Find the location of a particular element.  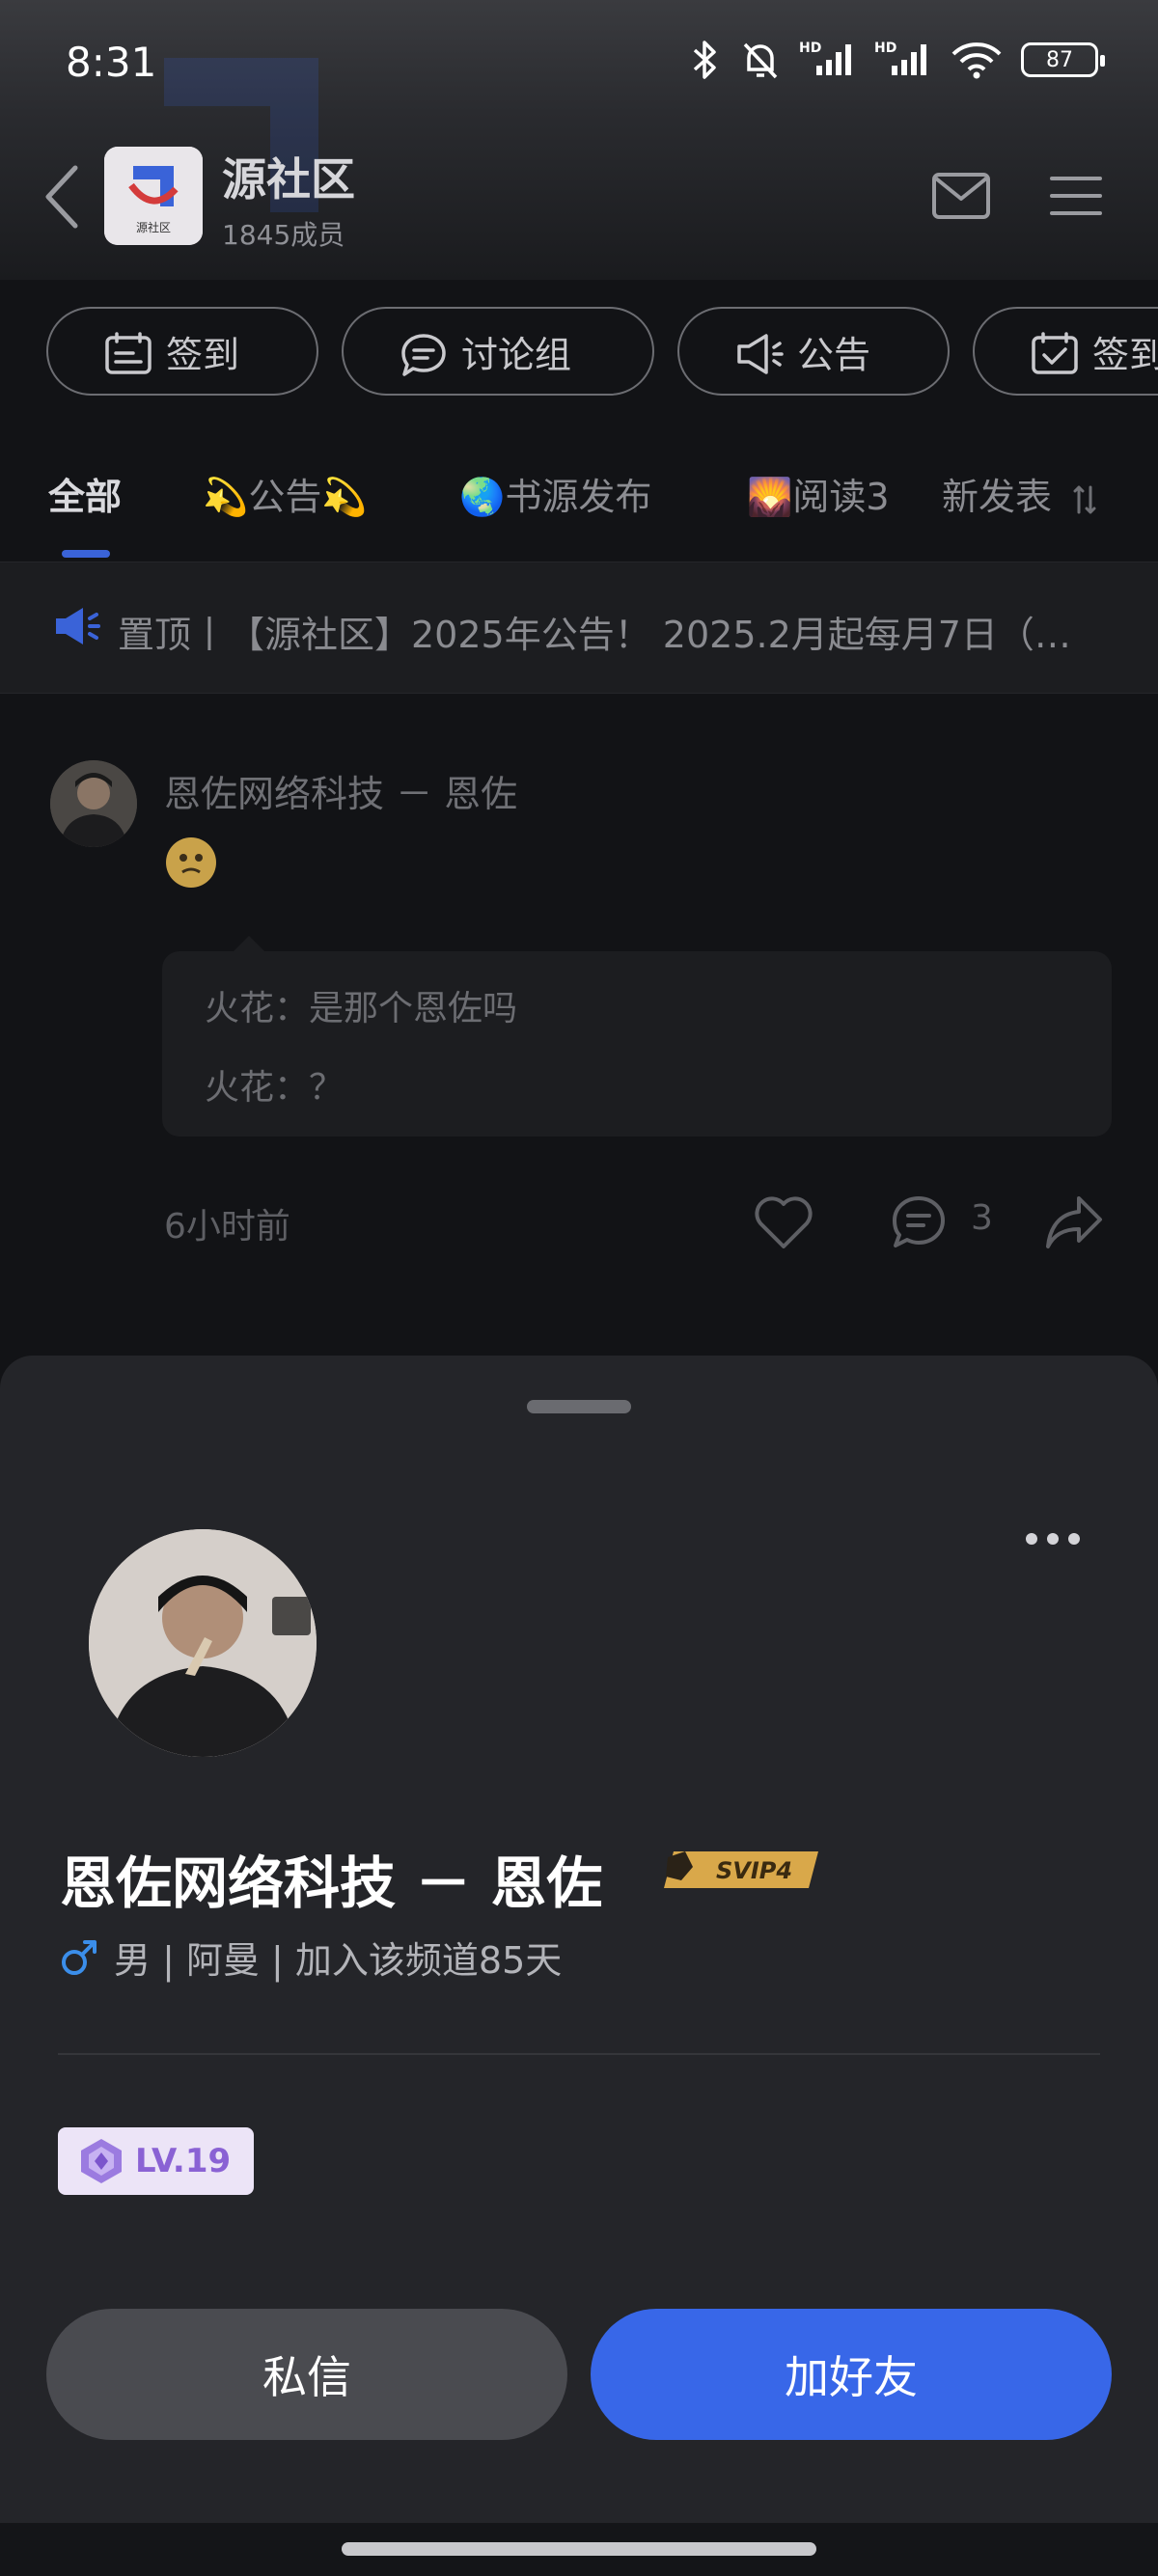

bluetooth-icon is located at coordinates (704, 60).